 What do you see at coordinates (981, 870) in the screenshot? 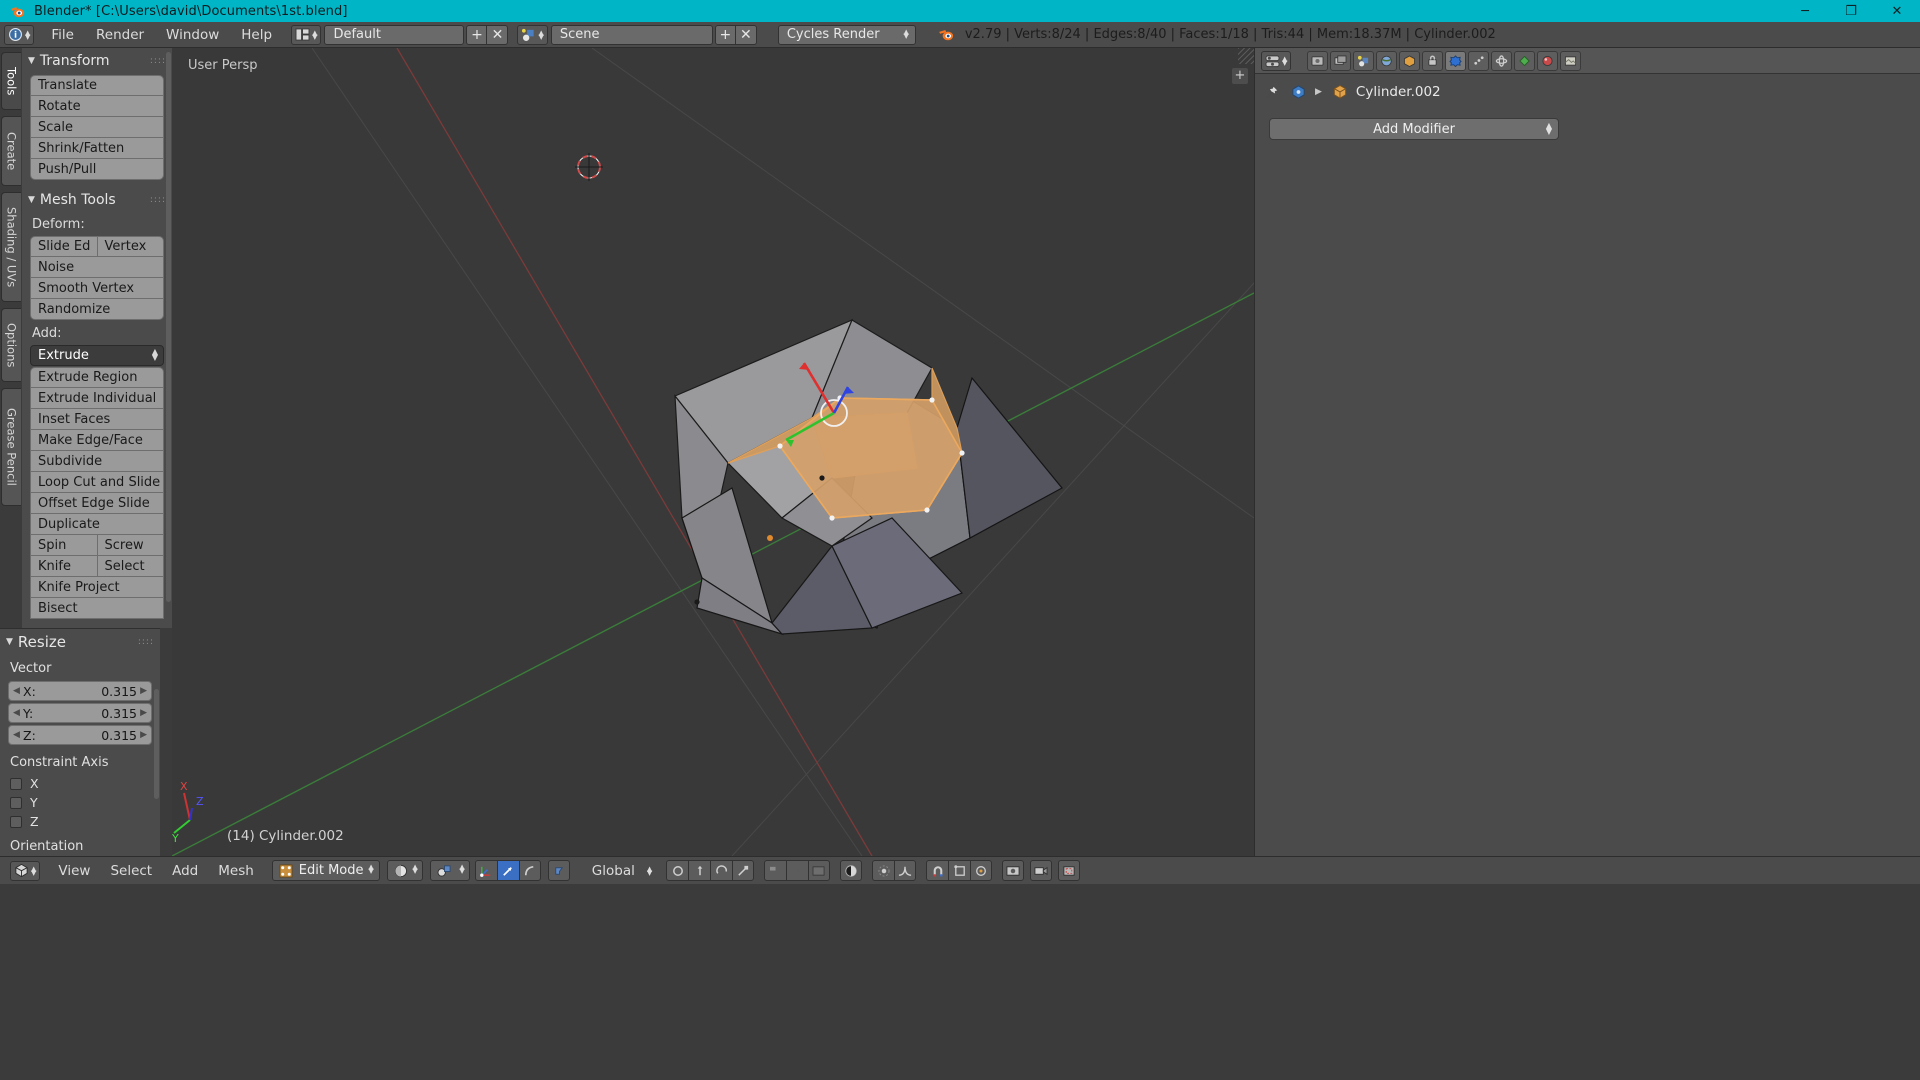
I see `snap-target-icon` at bounding box center [981, 870].